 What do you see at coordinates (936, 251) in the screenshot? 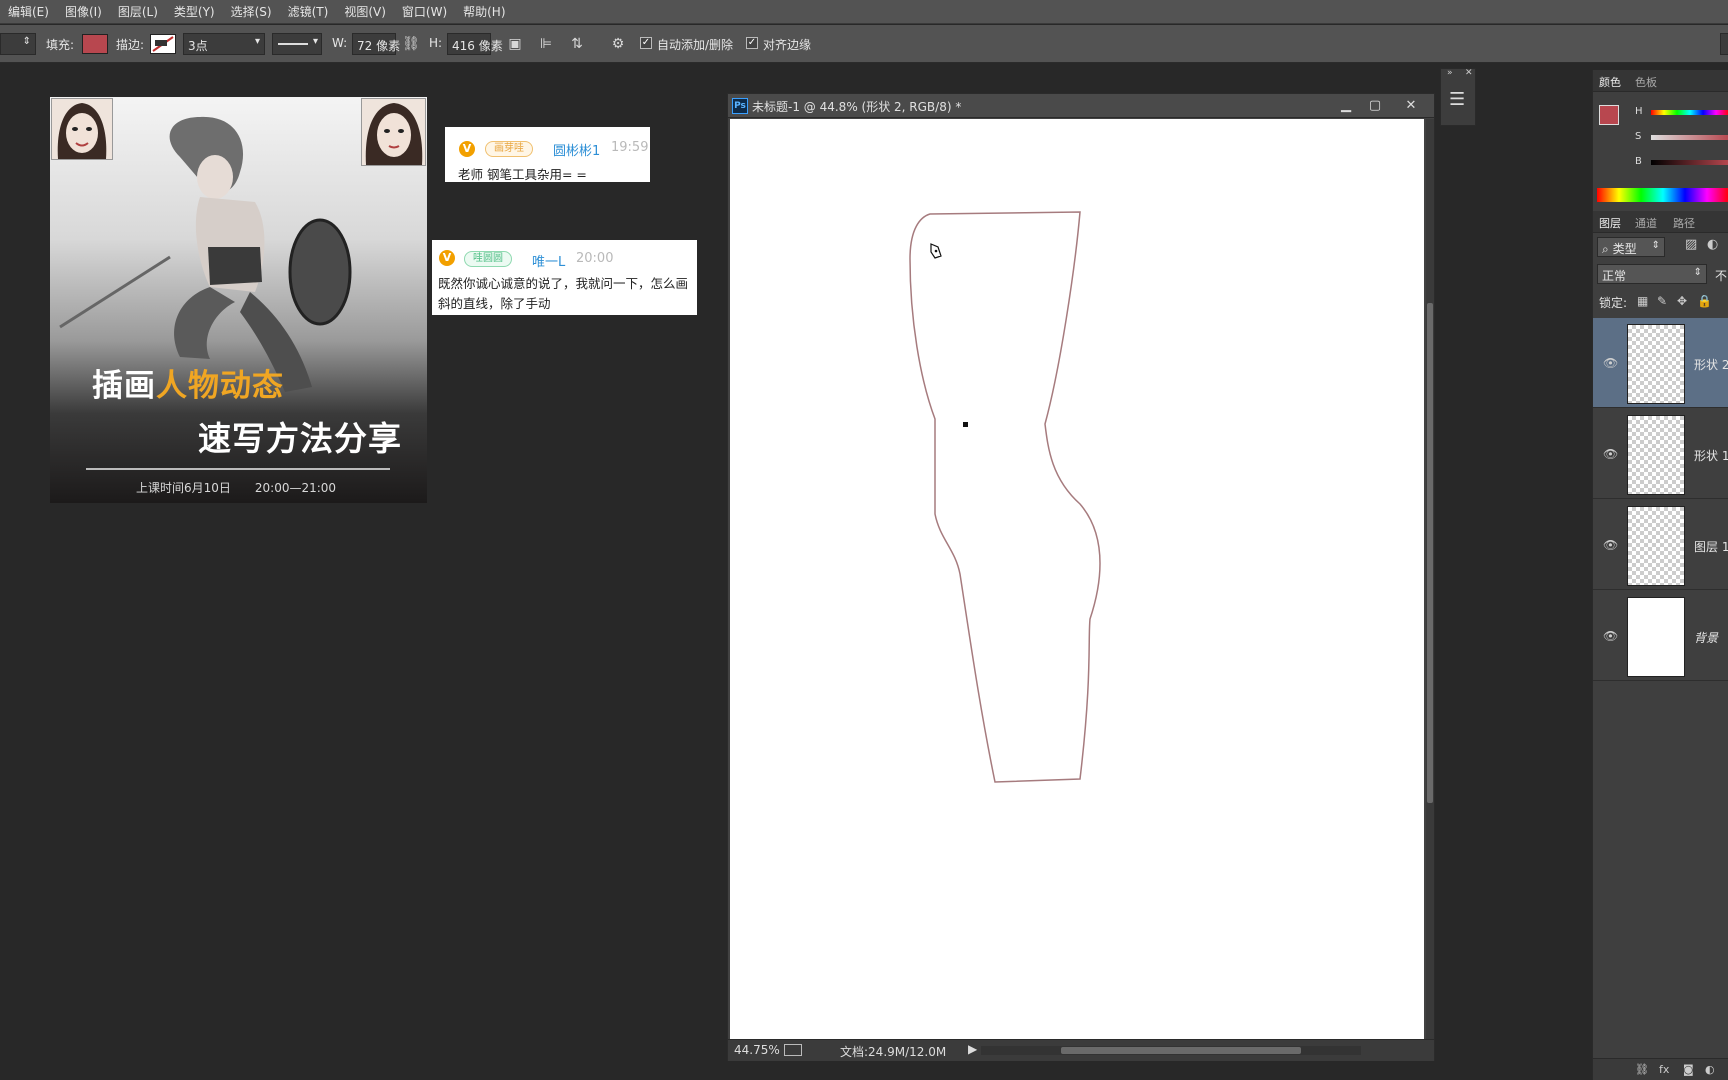
I see `pen-cursor-icon` at bounding box center [936, 251].